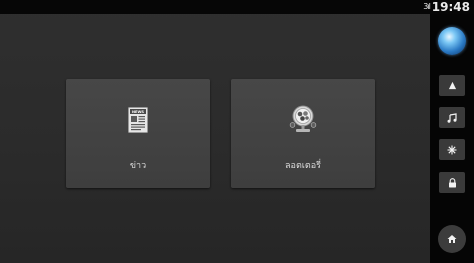  What do you see at coordinates (138, 120) in the screenshot?
I see `newspaper-icon: NEWS` at bounding box center [138, 120].